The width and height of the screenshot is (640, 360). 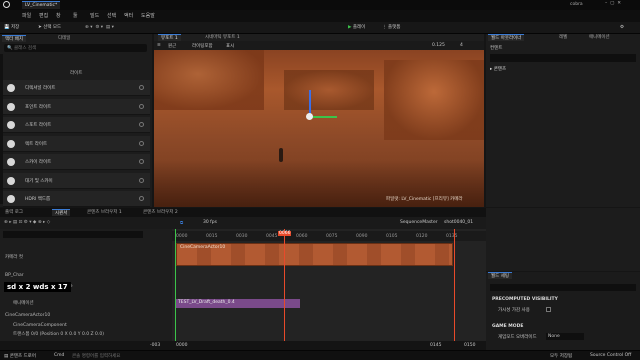 What do you see at coordinates (356, 28) in the screenshot?
I see `play-button: ▶ 플레이` at bounding box center [356, 28].